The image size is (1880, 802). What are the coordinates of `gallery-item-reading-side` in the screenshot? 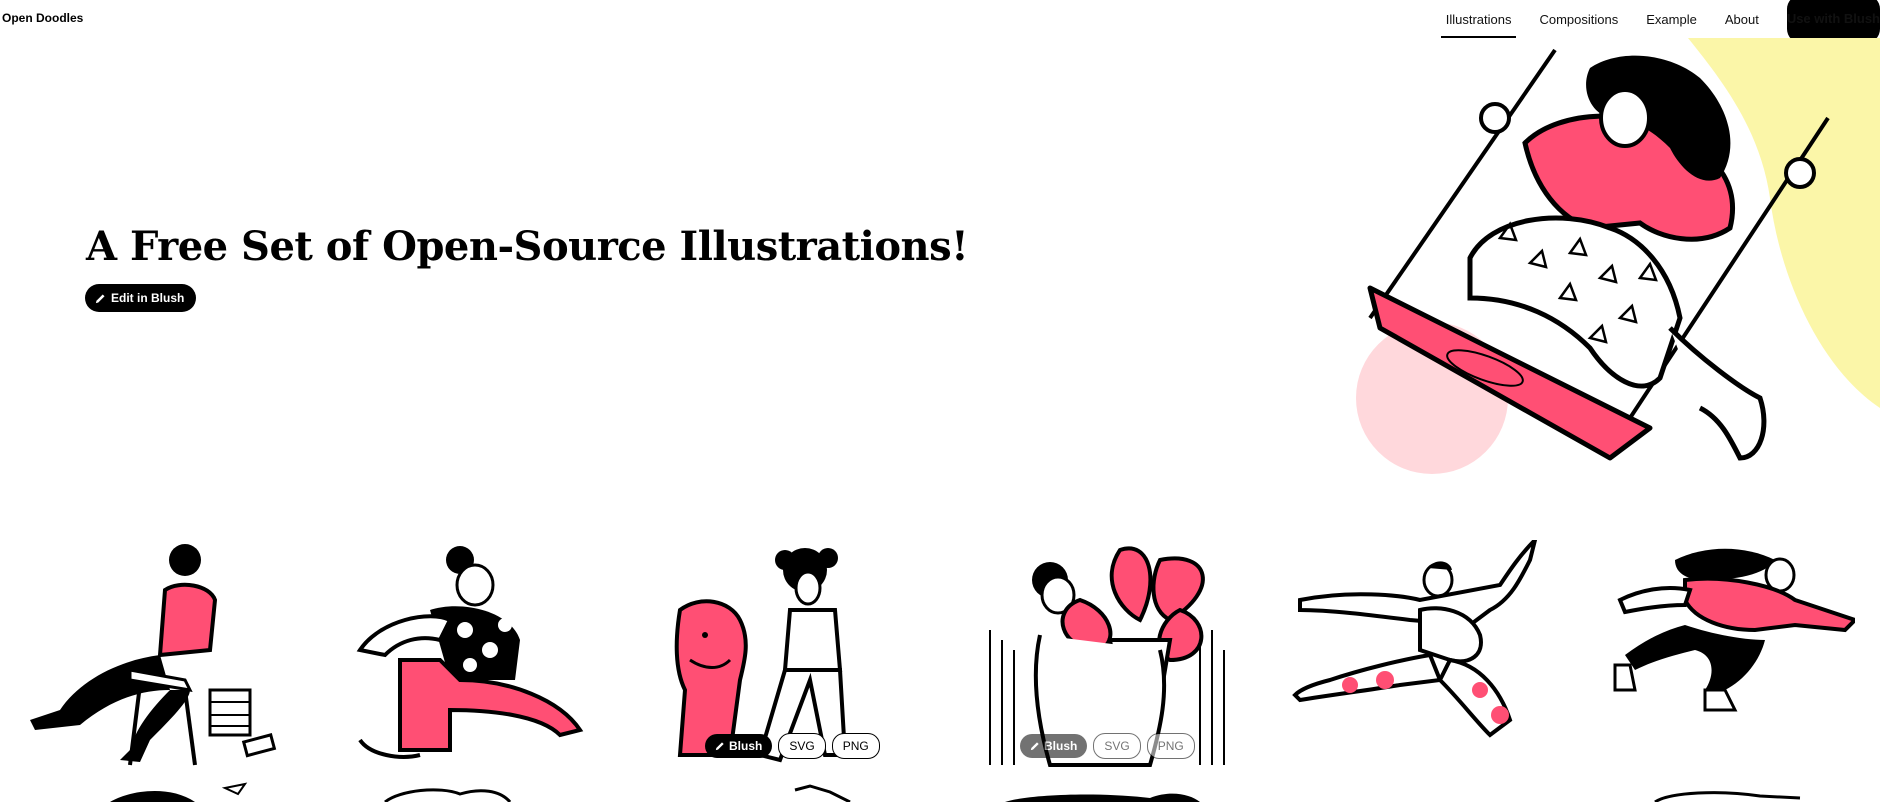 It's located at (150, 655).